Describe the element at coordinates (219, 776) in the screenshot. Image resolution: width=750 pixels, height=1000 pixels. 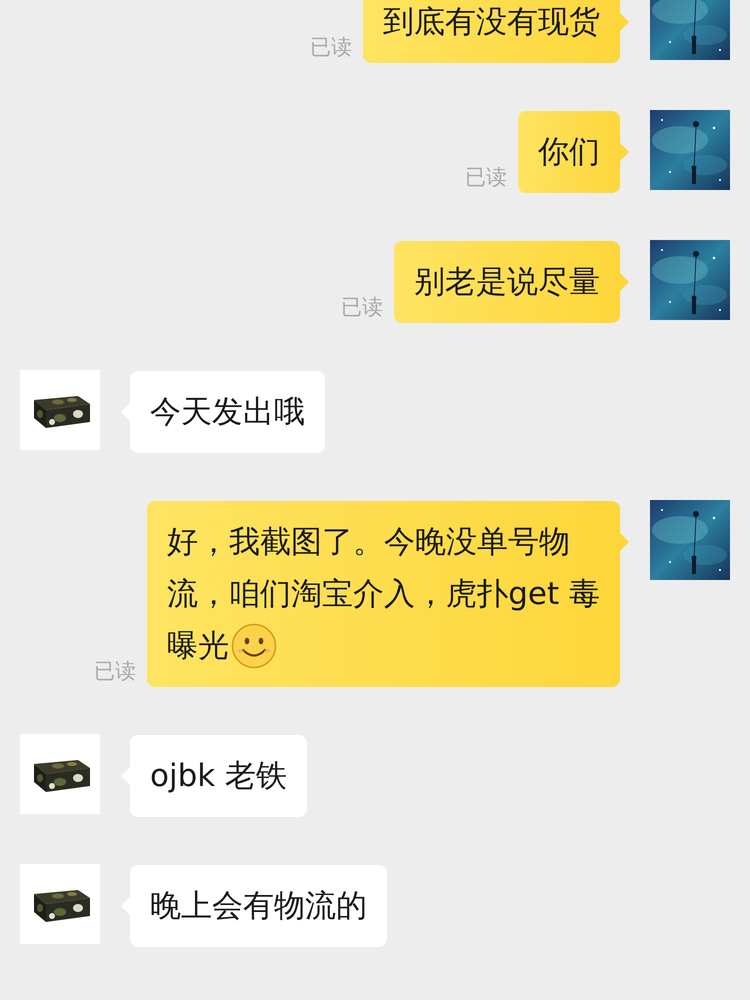
I see `message-text: ojbk 老铁` at that location.